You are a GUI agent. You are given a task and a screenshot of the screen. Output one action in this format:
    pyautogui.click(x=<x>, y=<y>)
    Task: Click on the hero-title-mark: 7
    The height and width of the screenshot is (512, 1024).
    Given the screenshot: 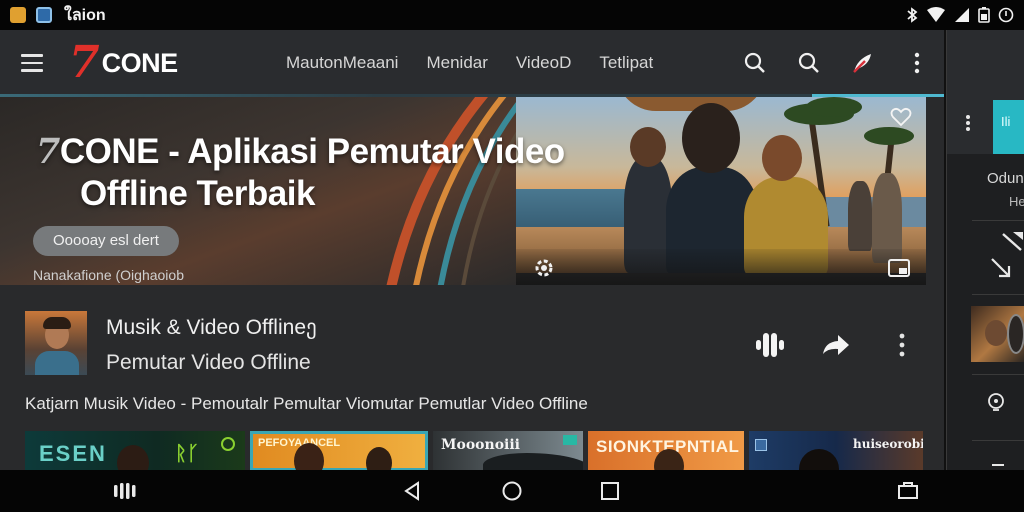 What is the action you would take?
    pyautogui.click(x=48, y=151)
    